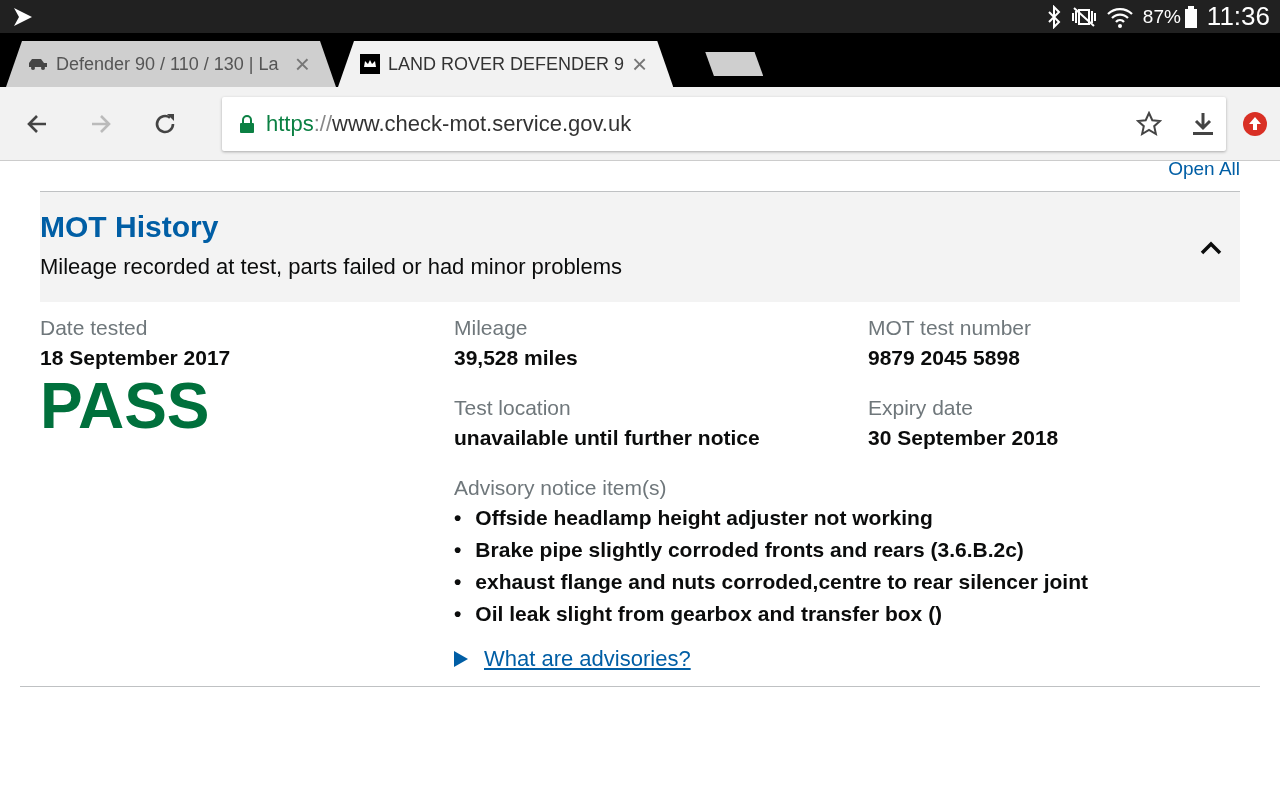  What do you see at coordinates (1149, 123) in the screenshot?
I see `star-icon` at bounding box center [1149, 123].